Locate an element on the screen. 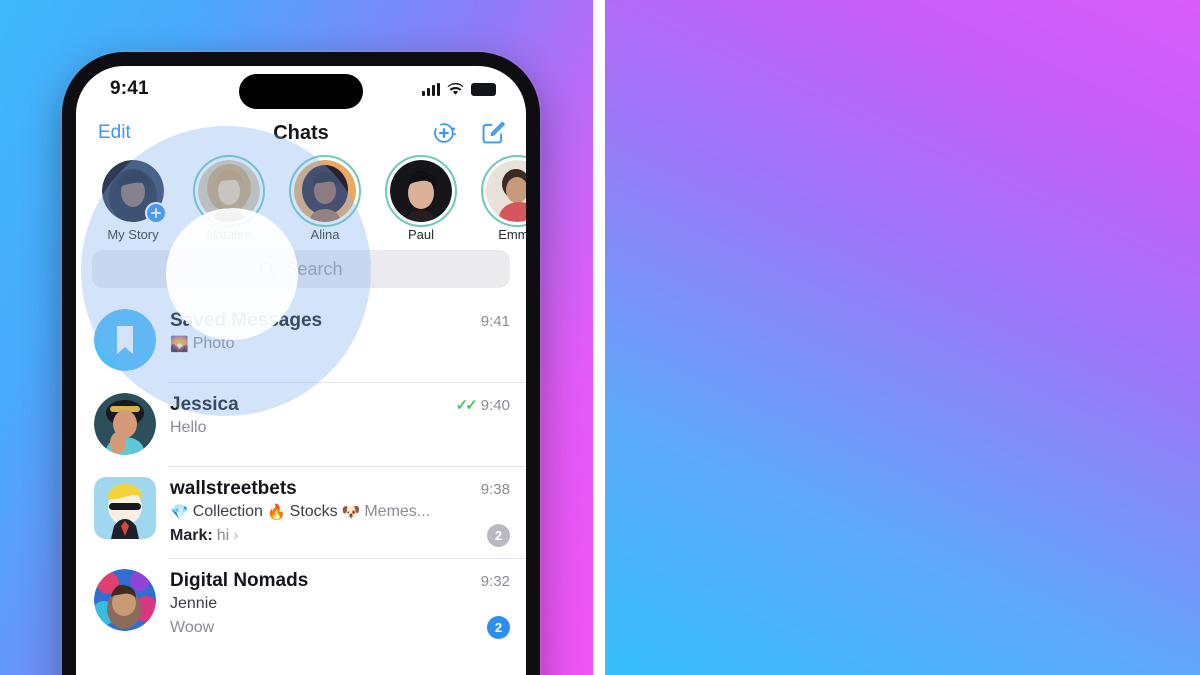 The image size is (1200, 675). edit-button: Edit is located at coordinates (114, 133).